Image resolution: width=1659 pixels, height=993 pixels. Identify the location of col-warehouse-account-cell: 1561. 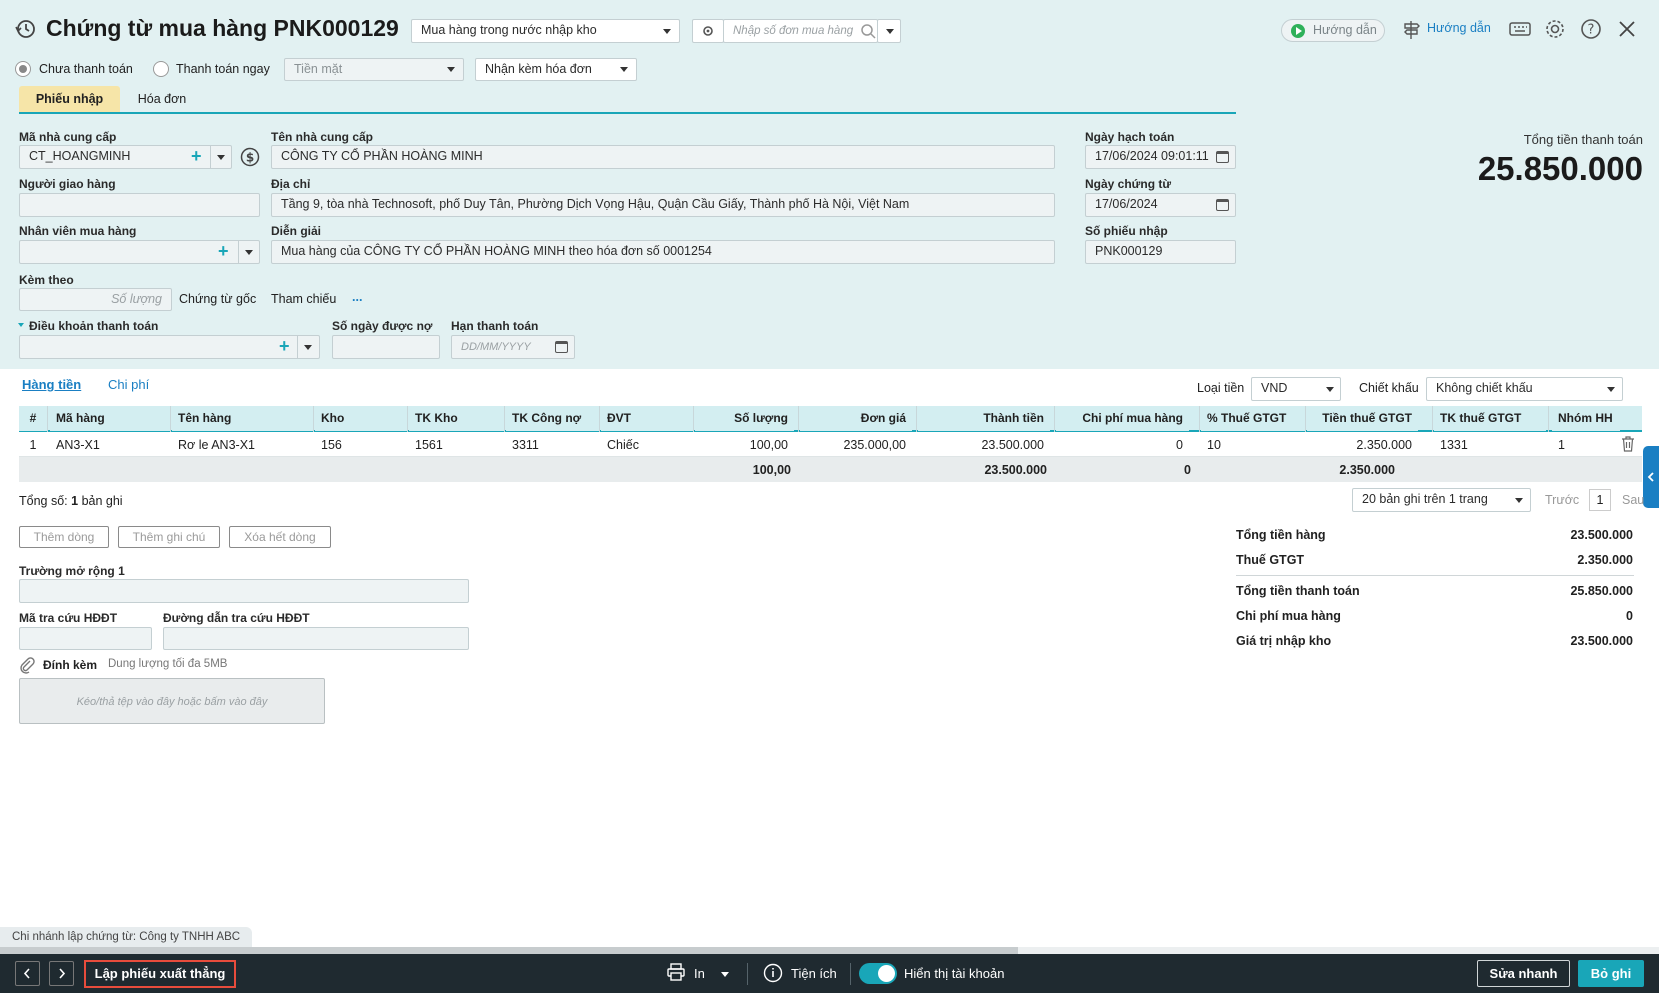
(456, 445).